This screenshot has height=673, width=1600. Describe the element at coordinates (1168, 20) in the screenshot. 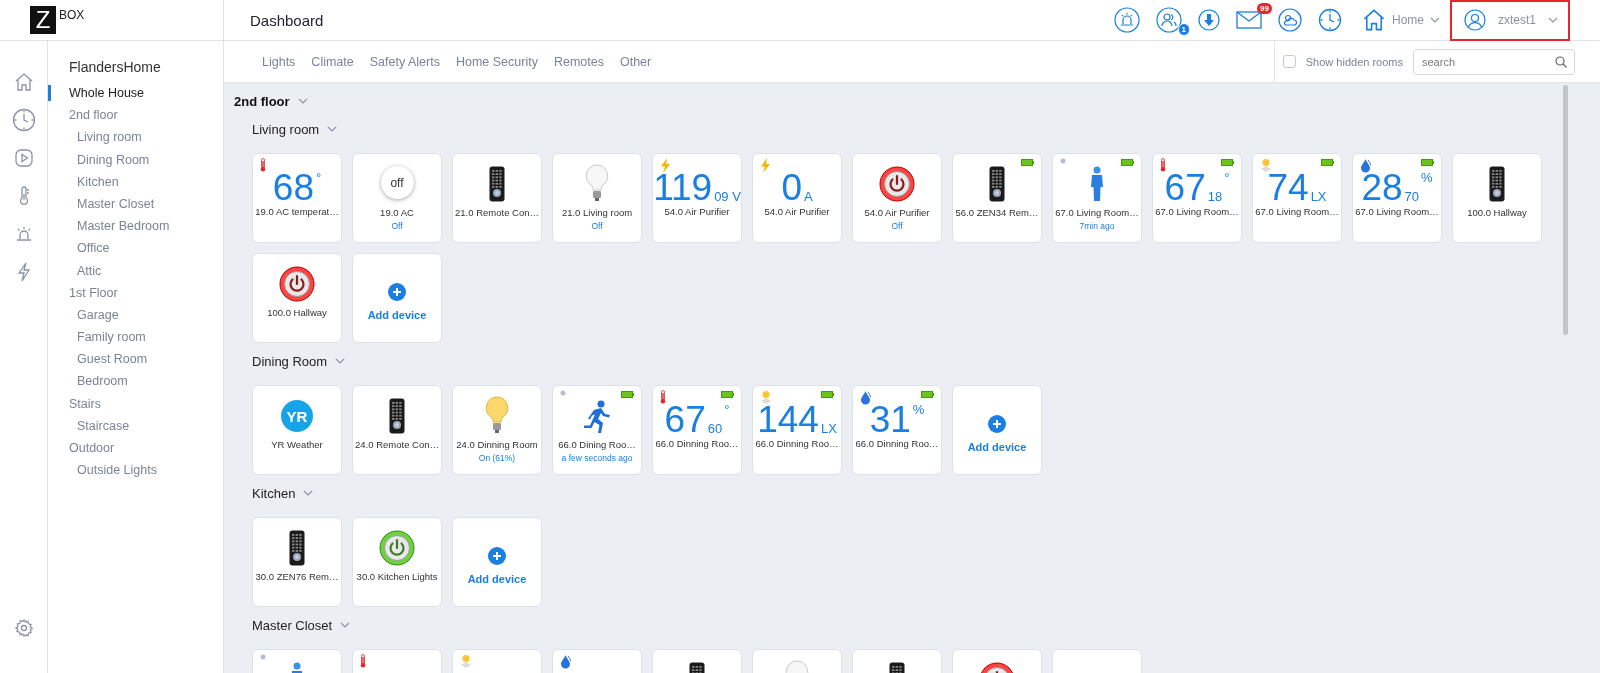

I see `users-icon` at that location.